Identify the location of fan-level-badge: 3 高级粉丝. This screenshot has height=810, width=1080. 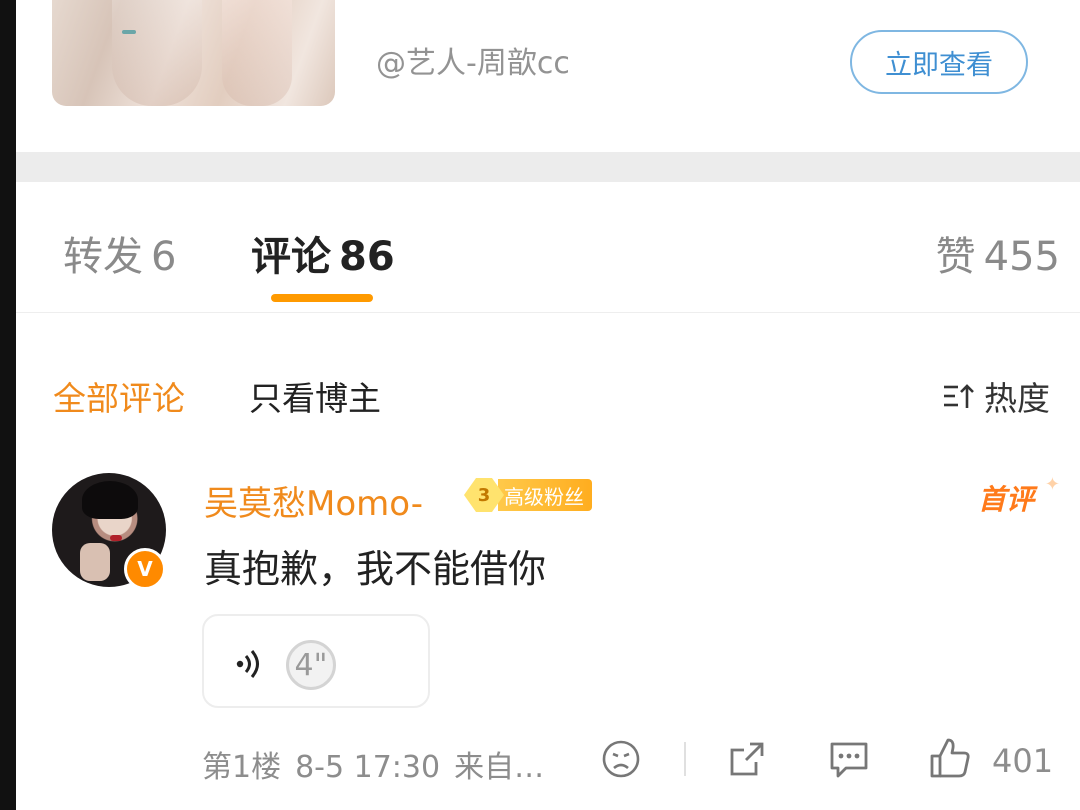
(528, 495).